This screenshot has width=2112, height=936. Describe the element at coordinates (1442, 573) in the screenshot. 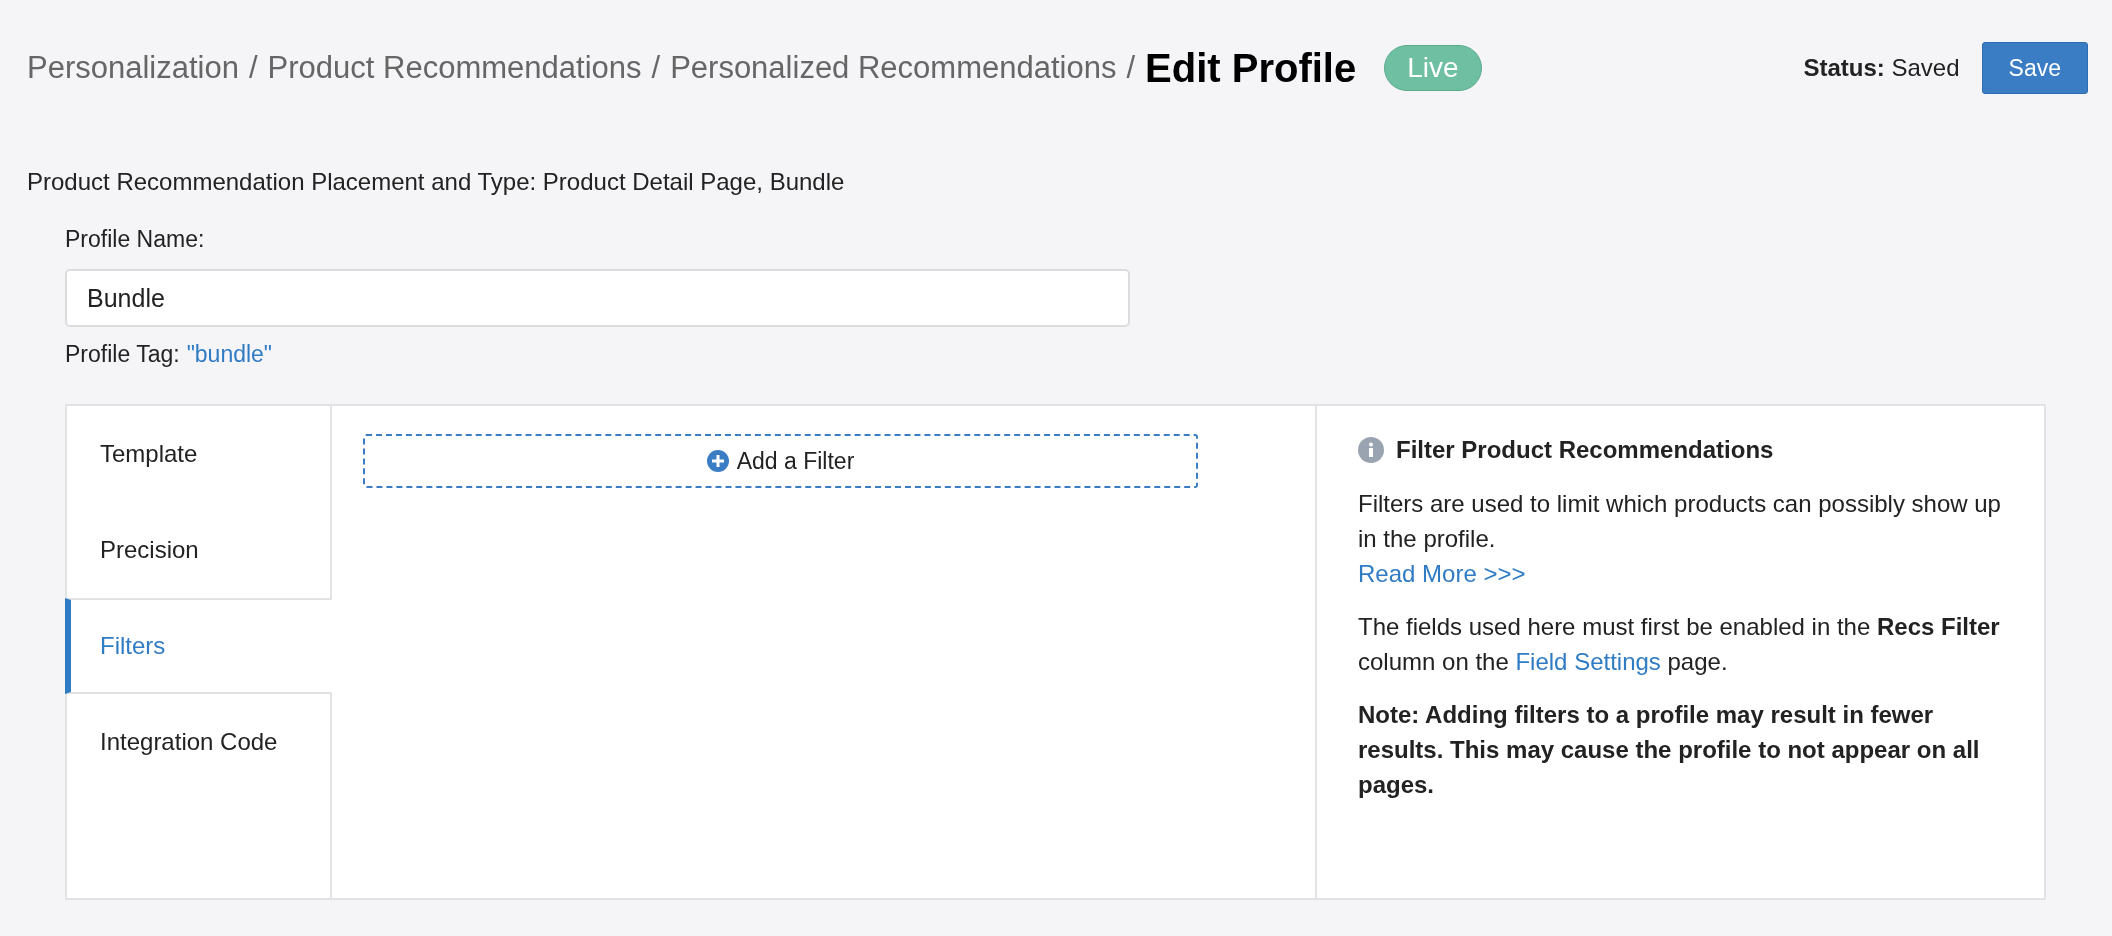

I see `read-more-link: Read More >>>` at that location.